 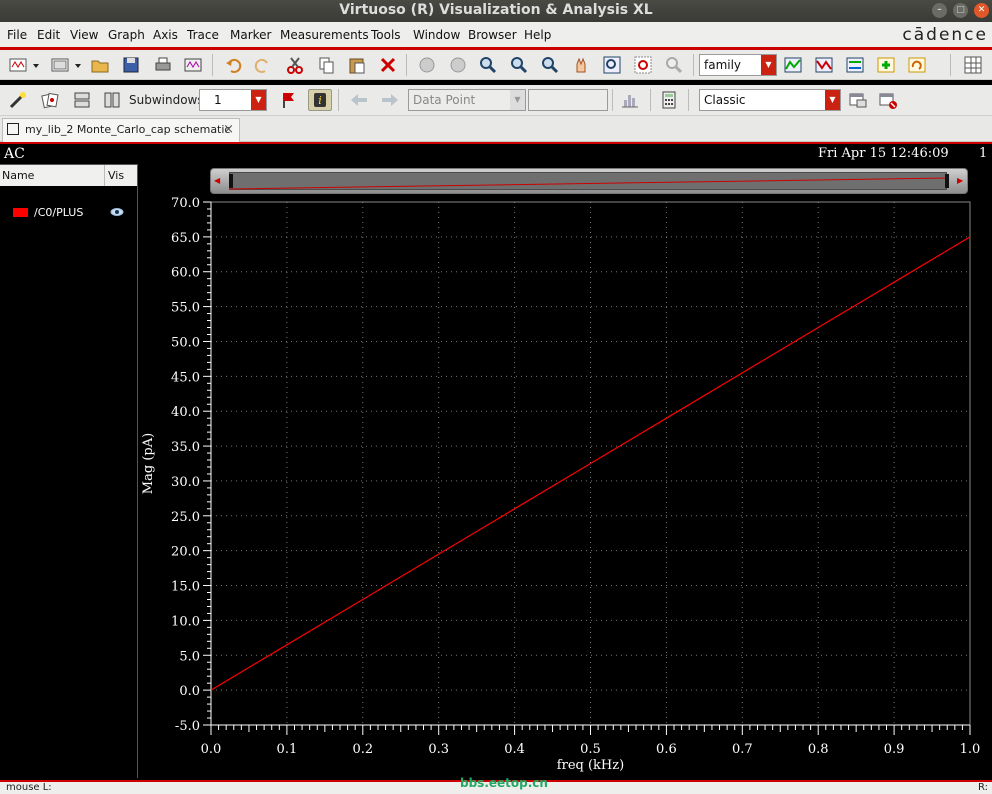 What do you see at coordinates (960, 10) in the screenshot?
I see `maximize-icon: □` at bounding box center [960, 10].